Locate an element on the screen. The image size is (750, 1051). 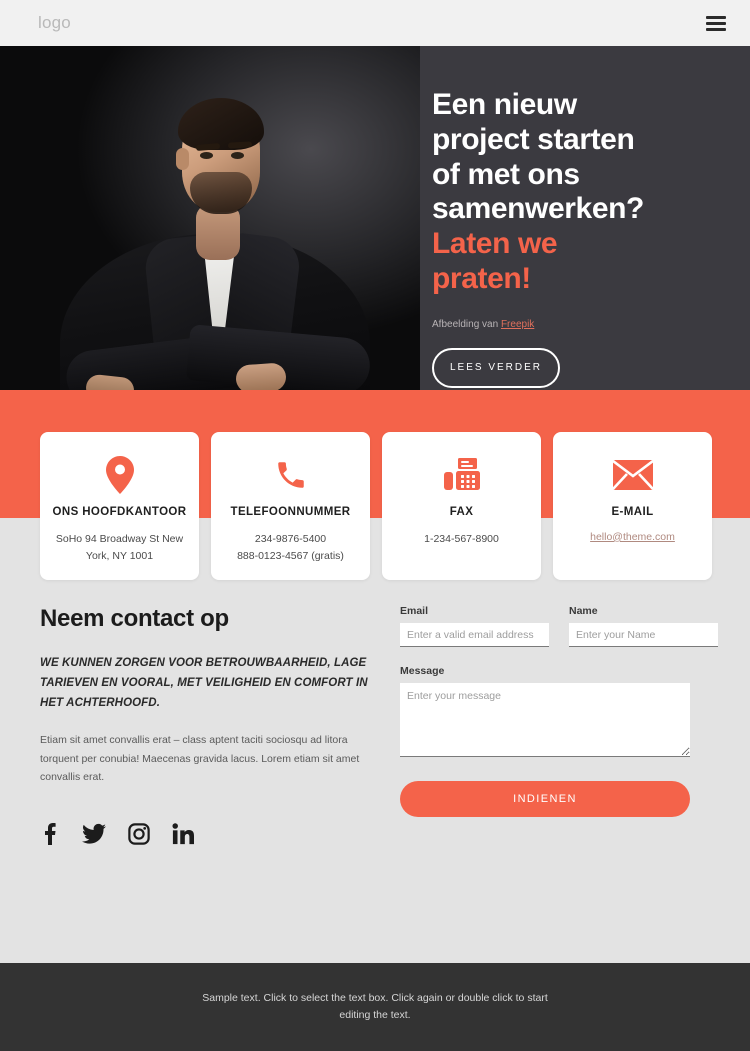
card-text-line: 888-0123-4567 (gratis) is located at coordinates (290, 555).